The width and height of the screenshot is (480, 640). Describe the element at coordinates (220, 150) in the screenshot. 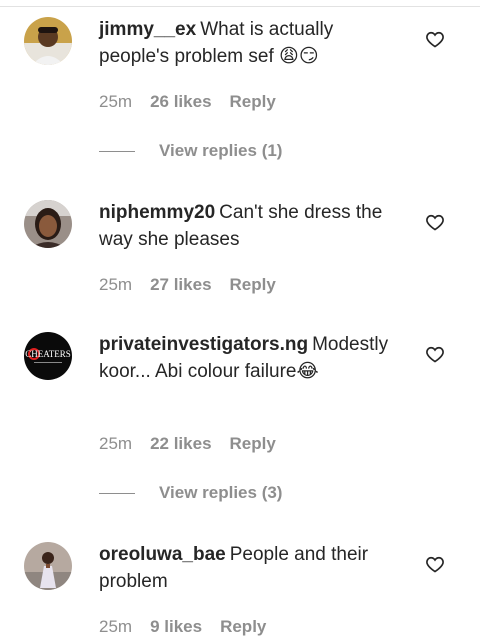

I see `view-replies-label: View replies (1)` at that location.